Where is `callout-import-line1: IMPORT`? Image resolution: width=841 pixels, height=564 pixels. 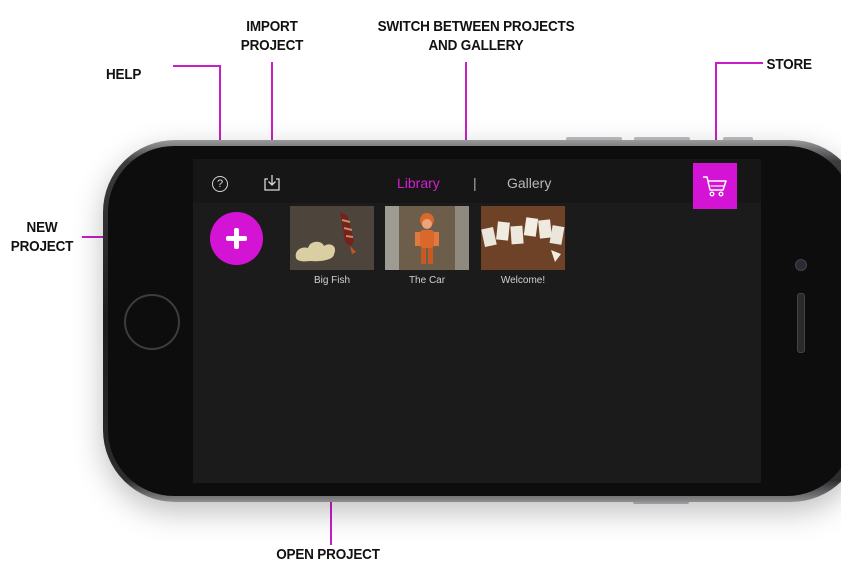 callout-import-line1: IMPORT is located at coordinates (272, 26).